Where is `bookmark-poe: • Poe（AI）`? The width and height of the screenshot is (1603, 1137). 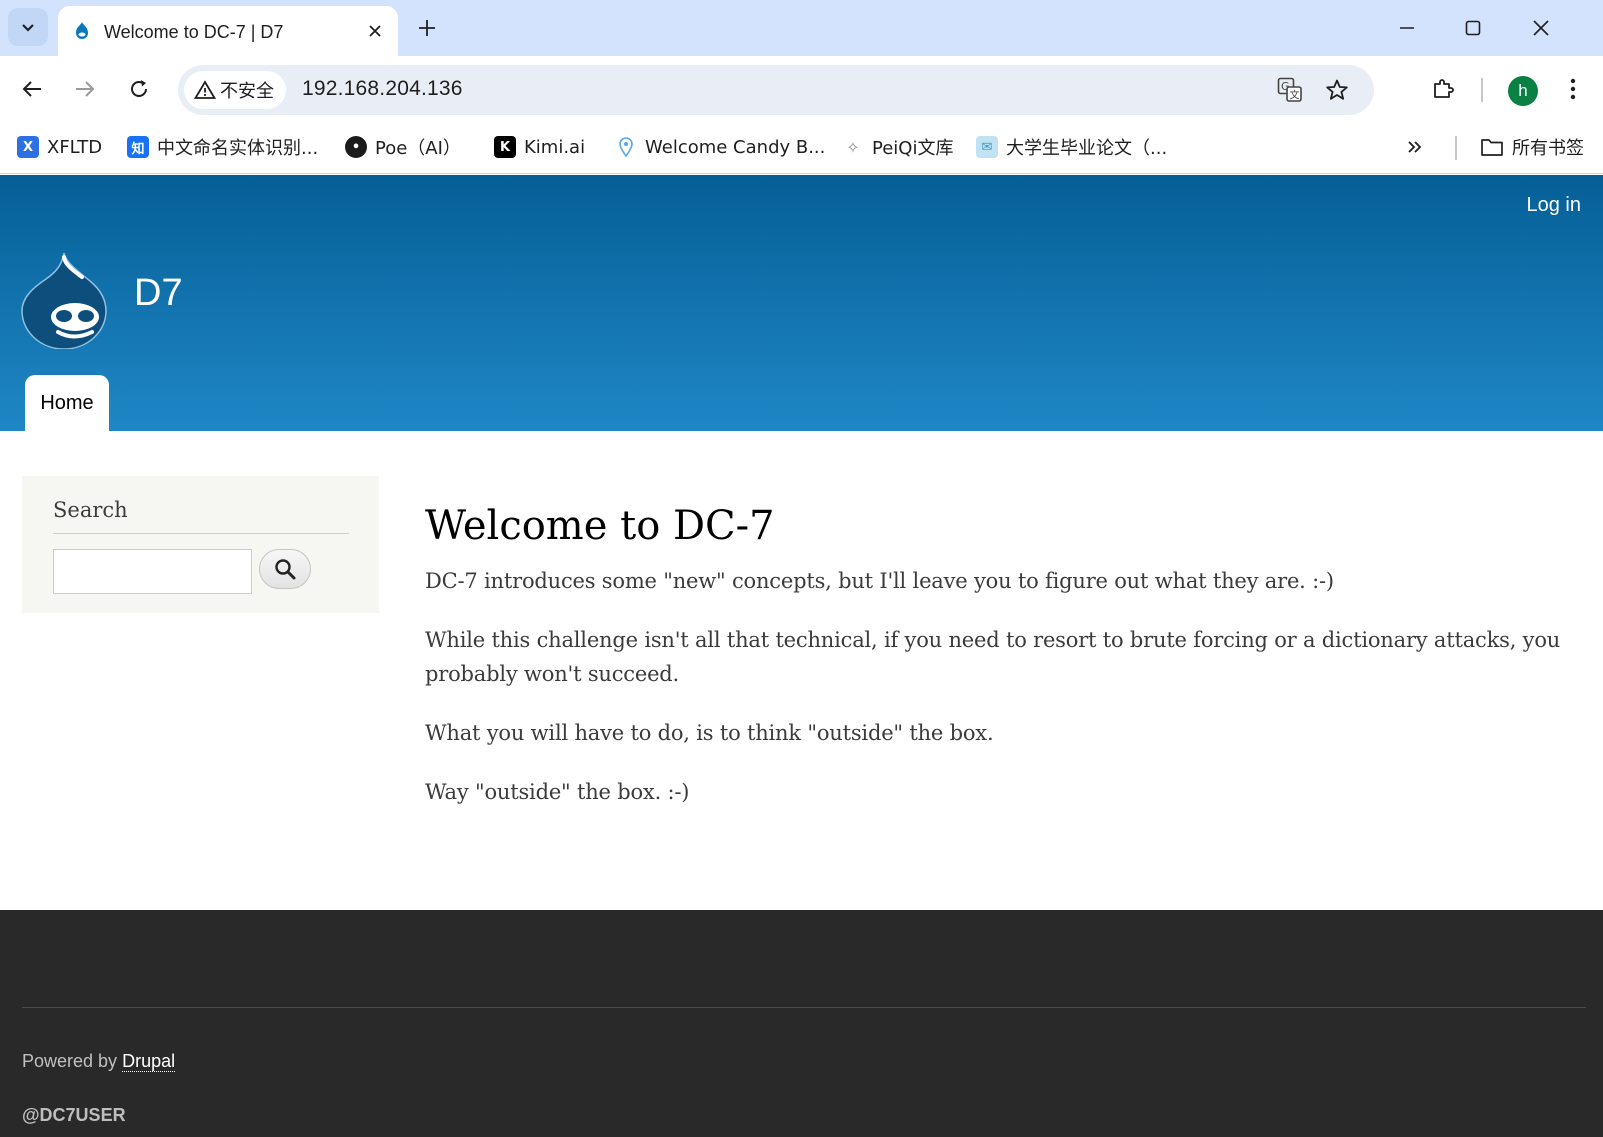 bookmark-poe: • Poe（AI） is located at coordinates (403, 147).